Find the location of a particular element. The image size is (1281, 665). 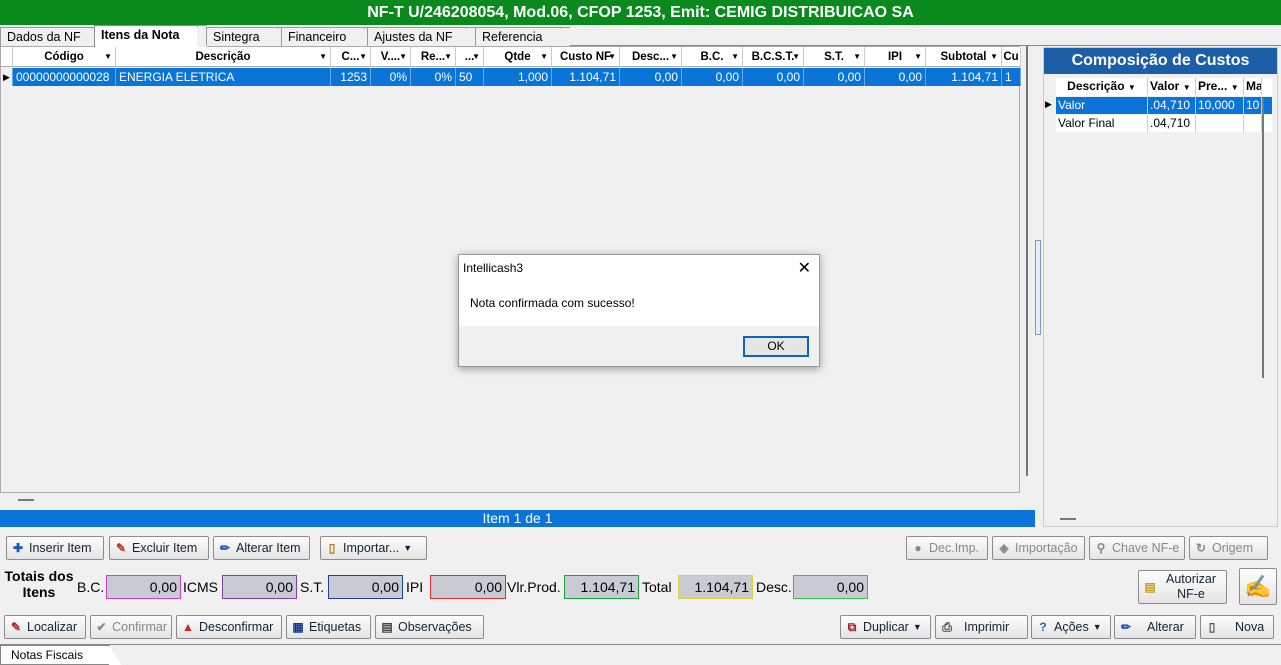

comp-scrollbar is located at coordinates (1263, 238).